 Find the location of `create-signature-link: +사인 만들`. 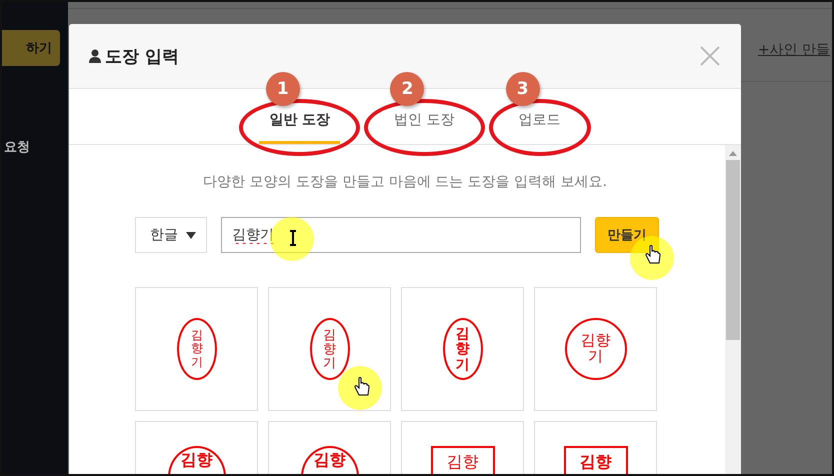

create-signature-link: +사인 만들 is located at coordinates (794, 61).